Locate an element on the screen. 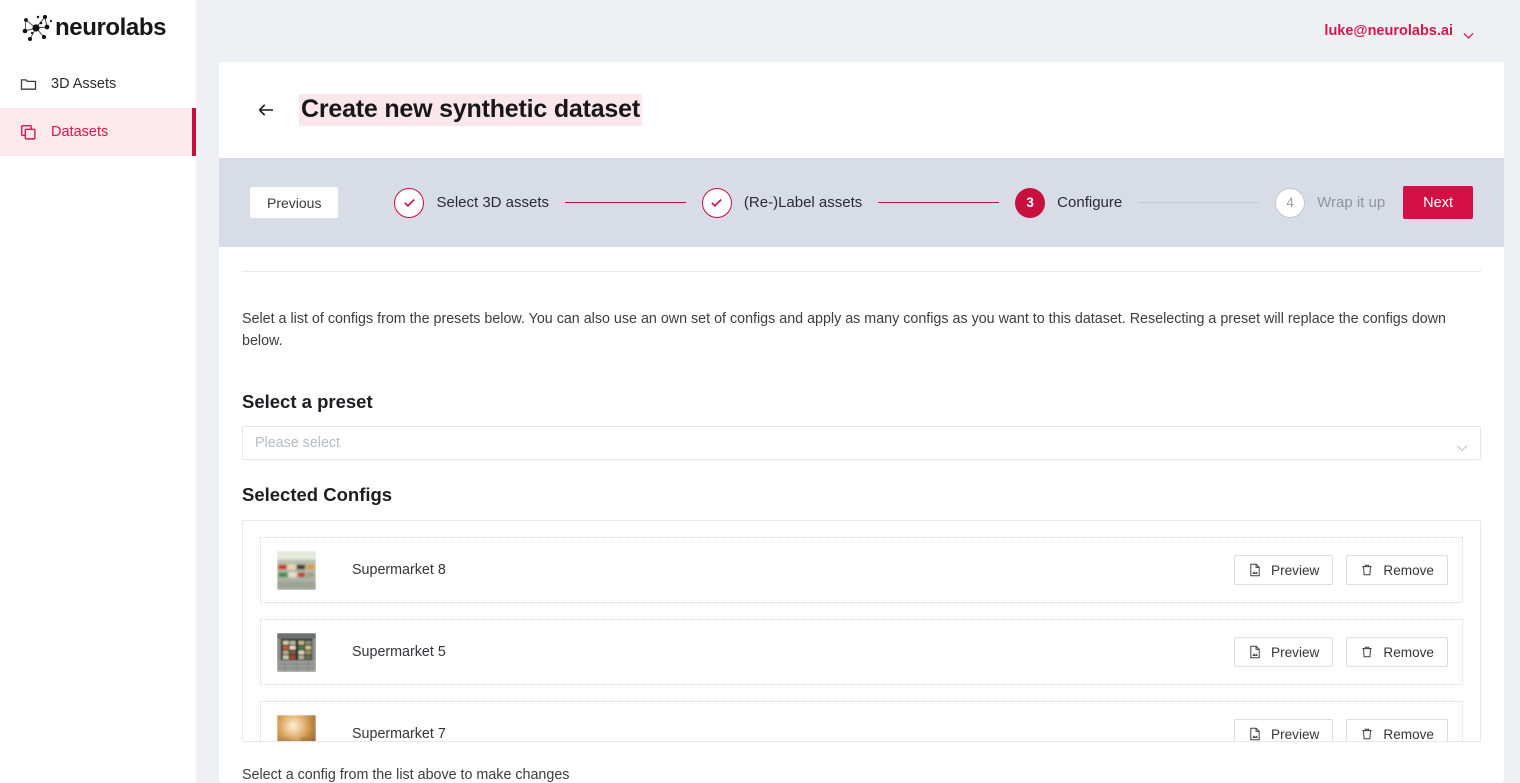 This screenshot has width=1520, height=783. config-name: Supermarket 7 is located at coordinates (399, 734).